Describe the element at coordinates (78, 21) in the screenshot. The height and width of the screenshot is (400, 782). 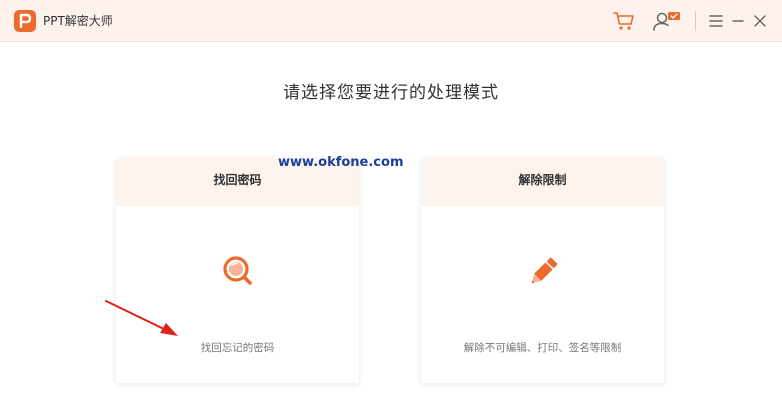
I see `app-title: PPT解密大师` at that location.